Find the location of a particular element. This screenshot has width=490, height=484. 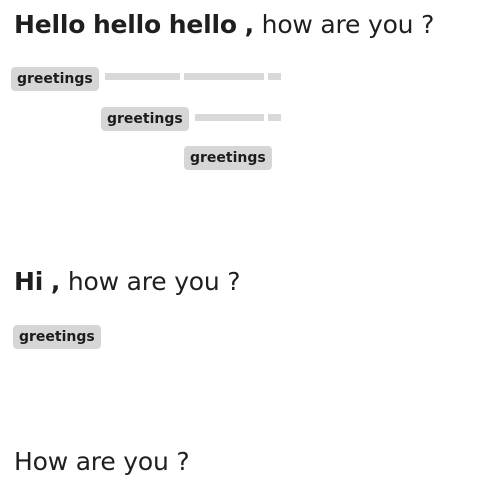

sentence-rest: How are you ? is located at coordinates (102, 461).